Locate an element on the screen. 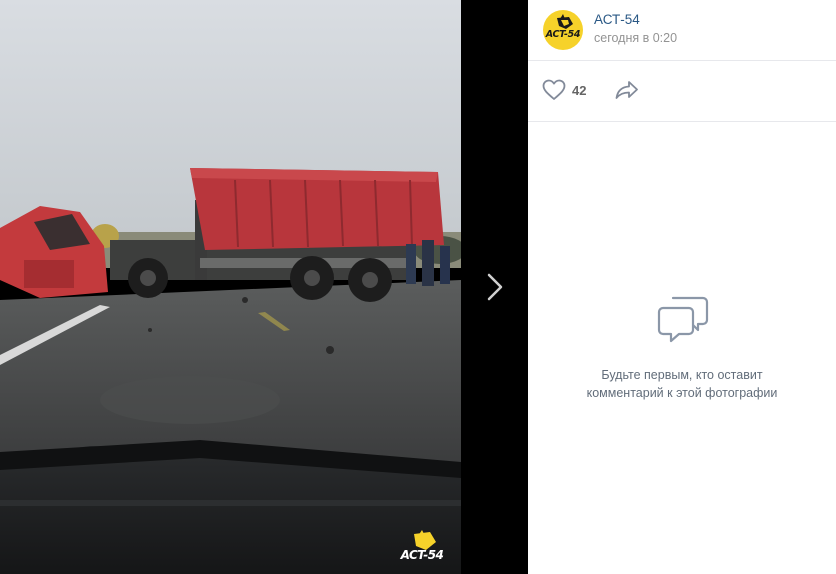 The image size is (836, 574). post-time: сегодня в 0:20 is located at coordinates (635, 38).